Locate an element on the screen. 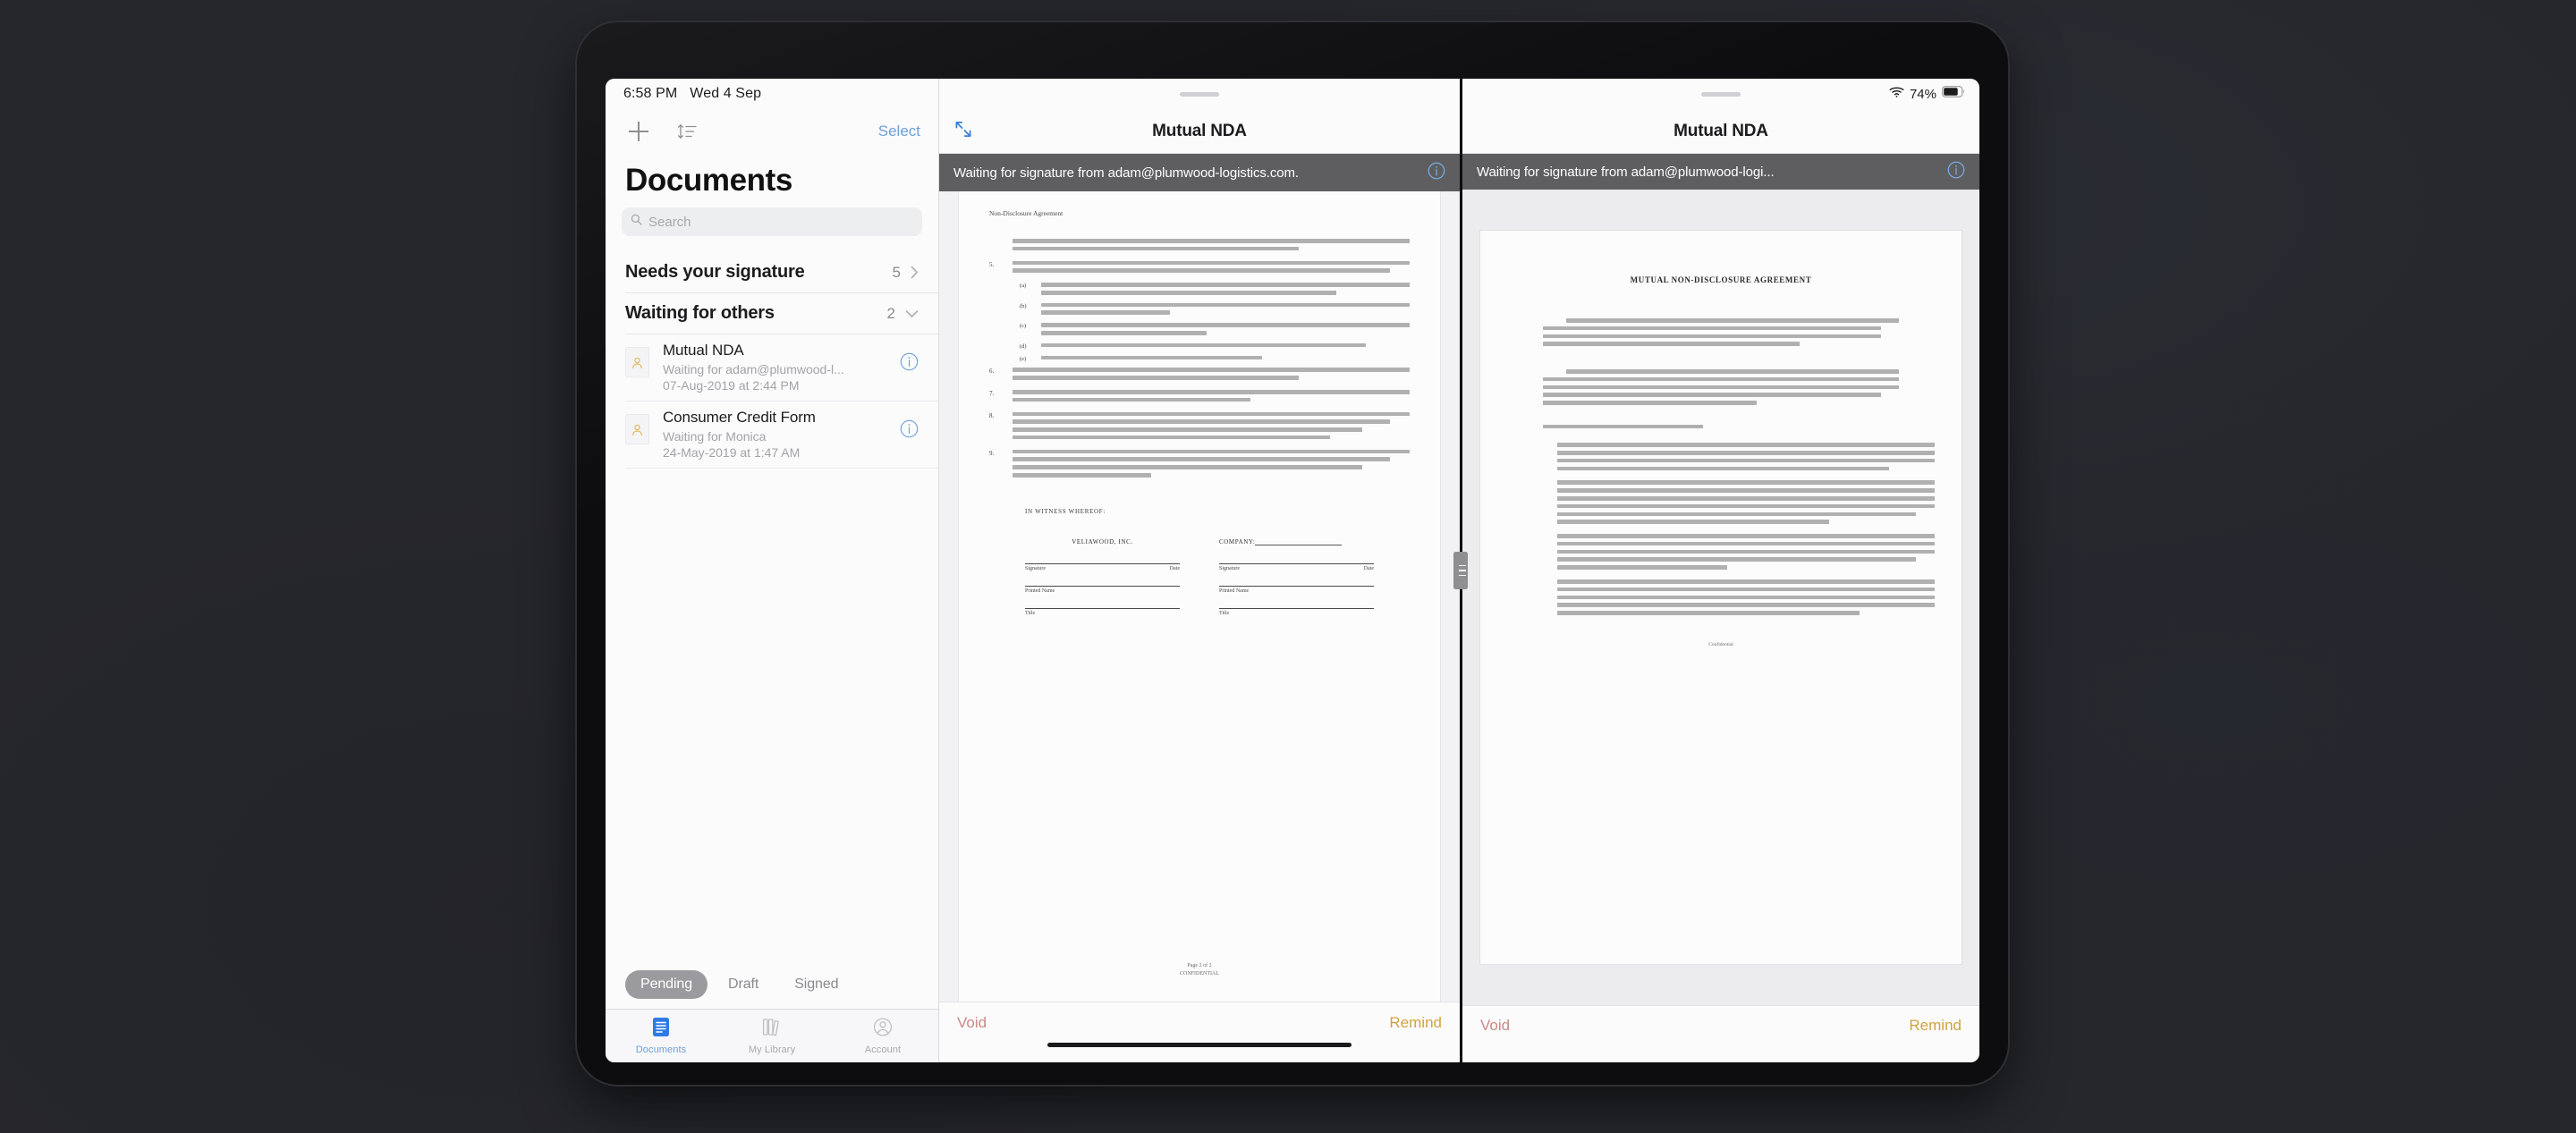 The height and width of the screenshot is (1133, 2576). document-title-header: Mutual NDA is located at coordinates (1199, 130).